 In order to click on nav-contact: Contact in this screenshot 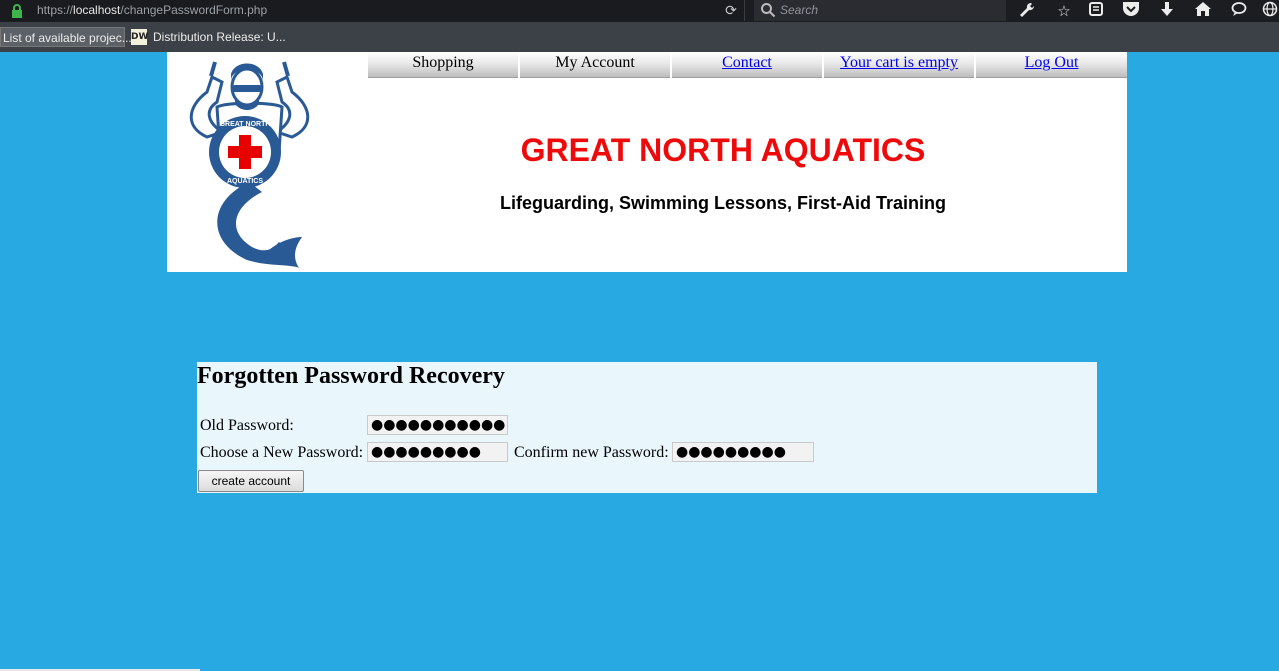, I will do `click(747, 65)`.